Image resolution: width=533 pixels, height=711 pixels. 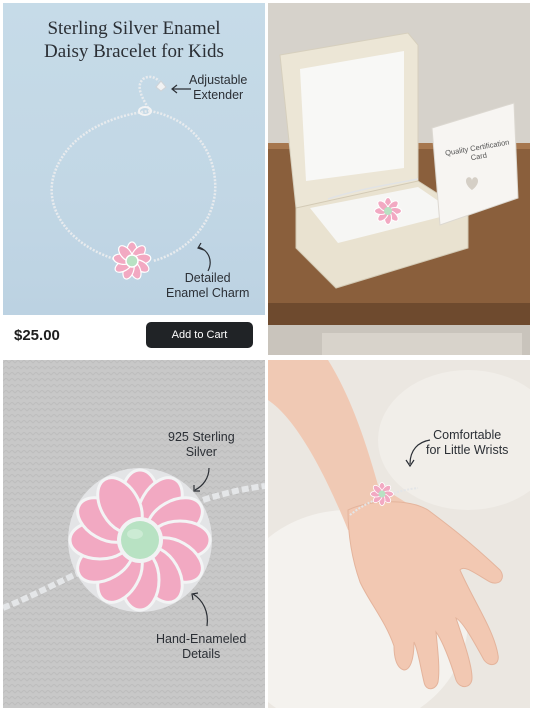 What do you see at coordinates (201, 444) in the screenshot?
I see `callout-sterling-silver: 925 Sterling Silver` at bounding box center [201, 444].